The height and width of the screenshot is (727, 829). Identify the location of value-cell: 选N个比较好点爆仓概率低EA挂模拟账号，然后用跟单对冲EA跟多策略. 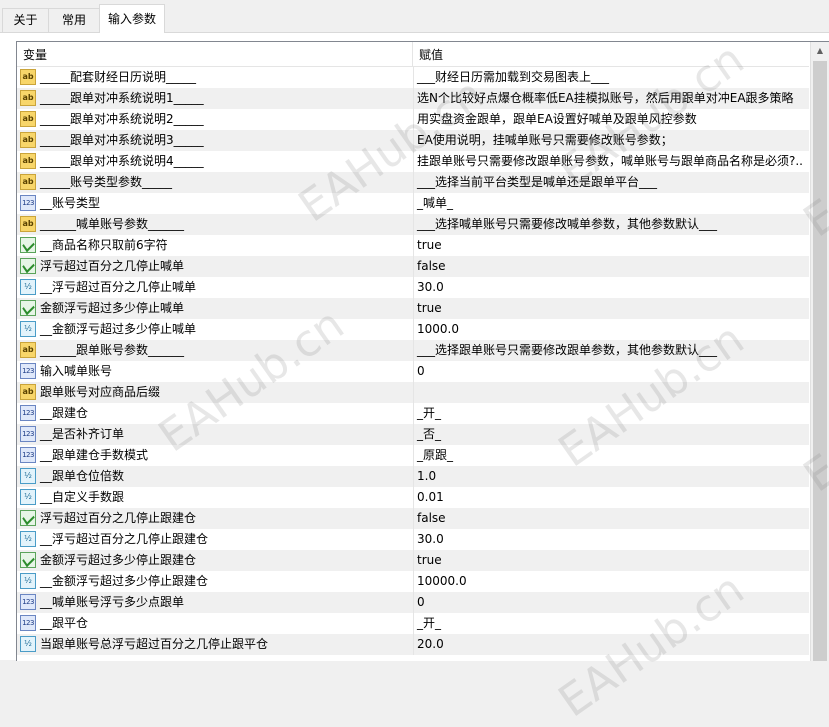
(611, 98).